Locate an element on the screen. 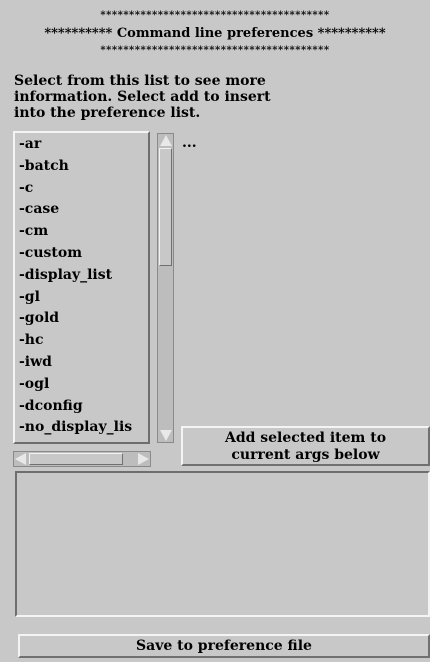 This screenshot has width=430, height=662. list-horizontal-scrollbar is located at coordinates (82, 459).